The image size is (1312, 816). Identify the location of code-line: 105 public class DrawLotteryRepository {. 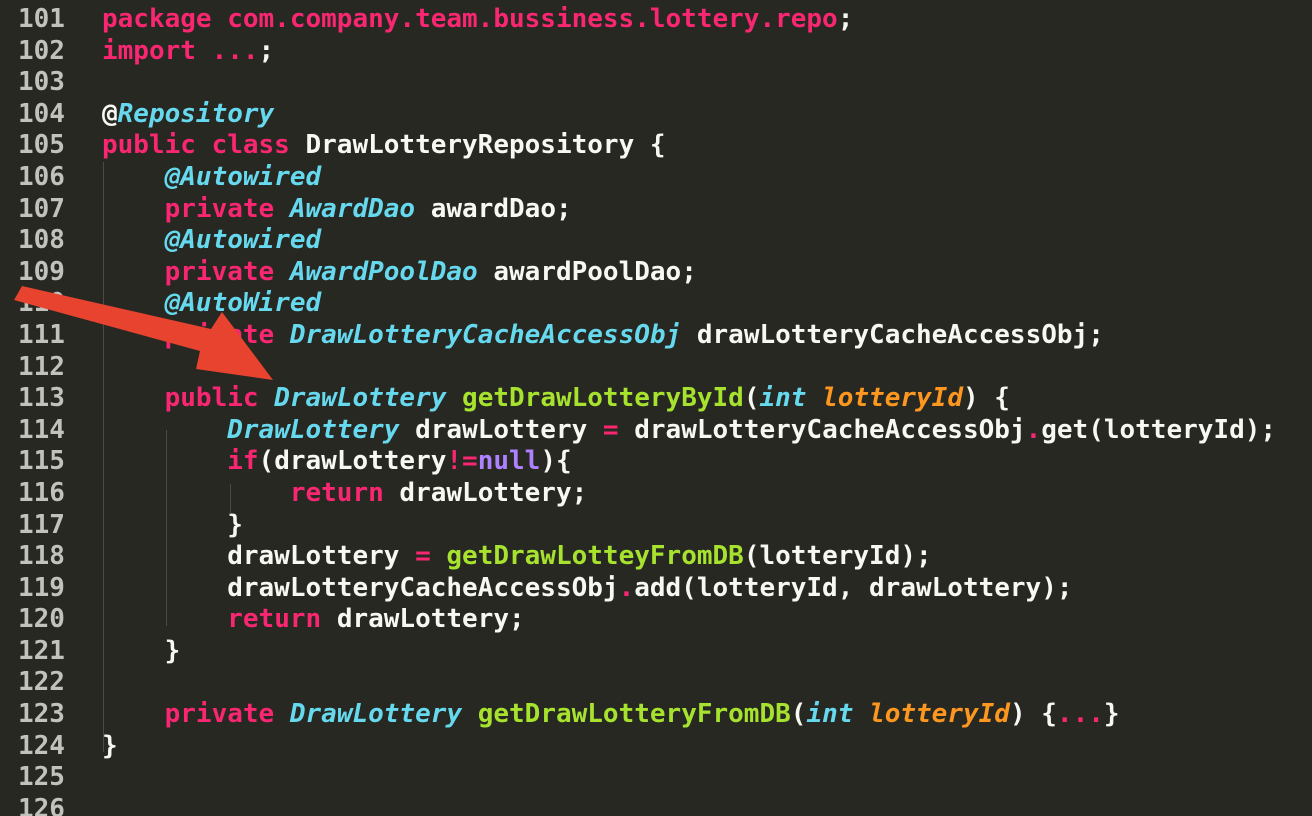
(656, 146).